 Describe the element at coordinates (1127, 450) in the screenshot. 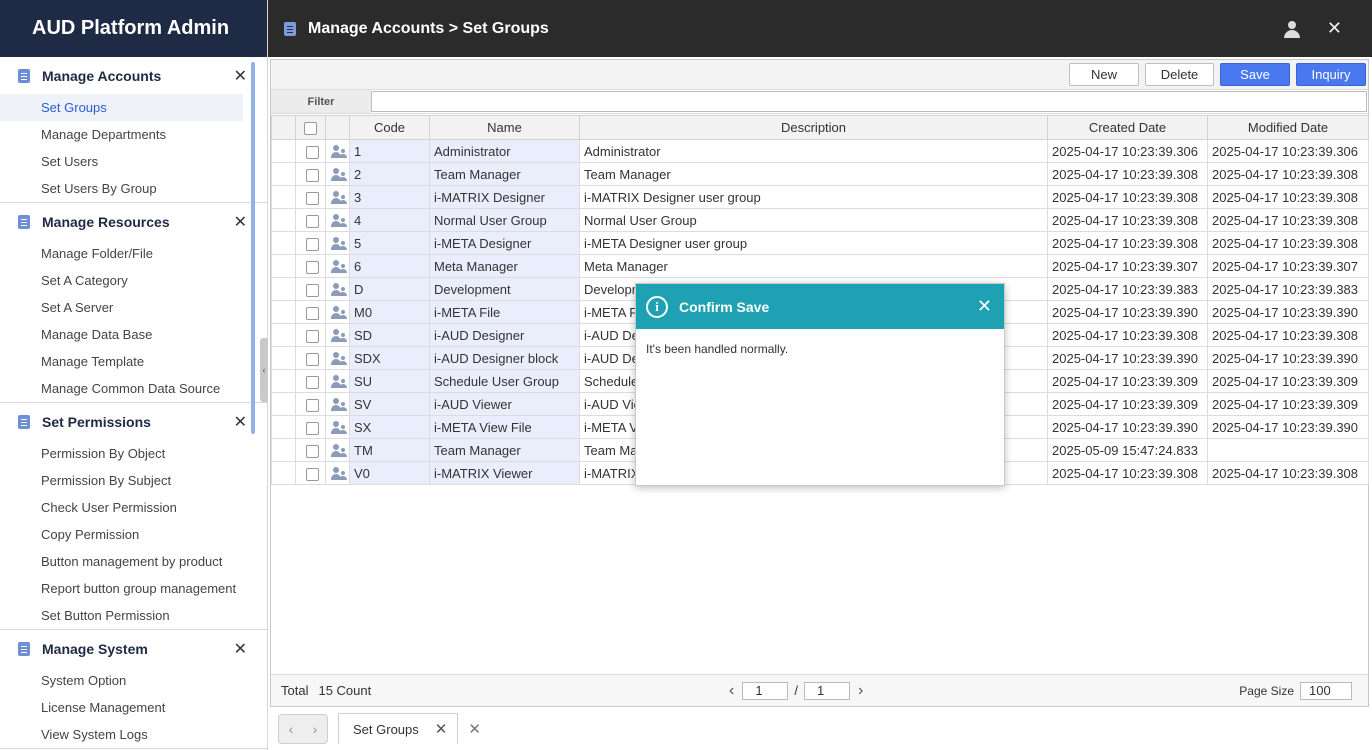

I see `cell-created-date: 2025-05-09 15:47:24.833` at that location.